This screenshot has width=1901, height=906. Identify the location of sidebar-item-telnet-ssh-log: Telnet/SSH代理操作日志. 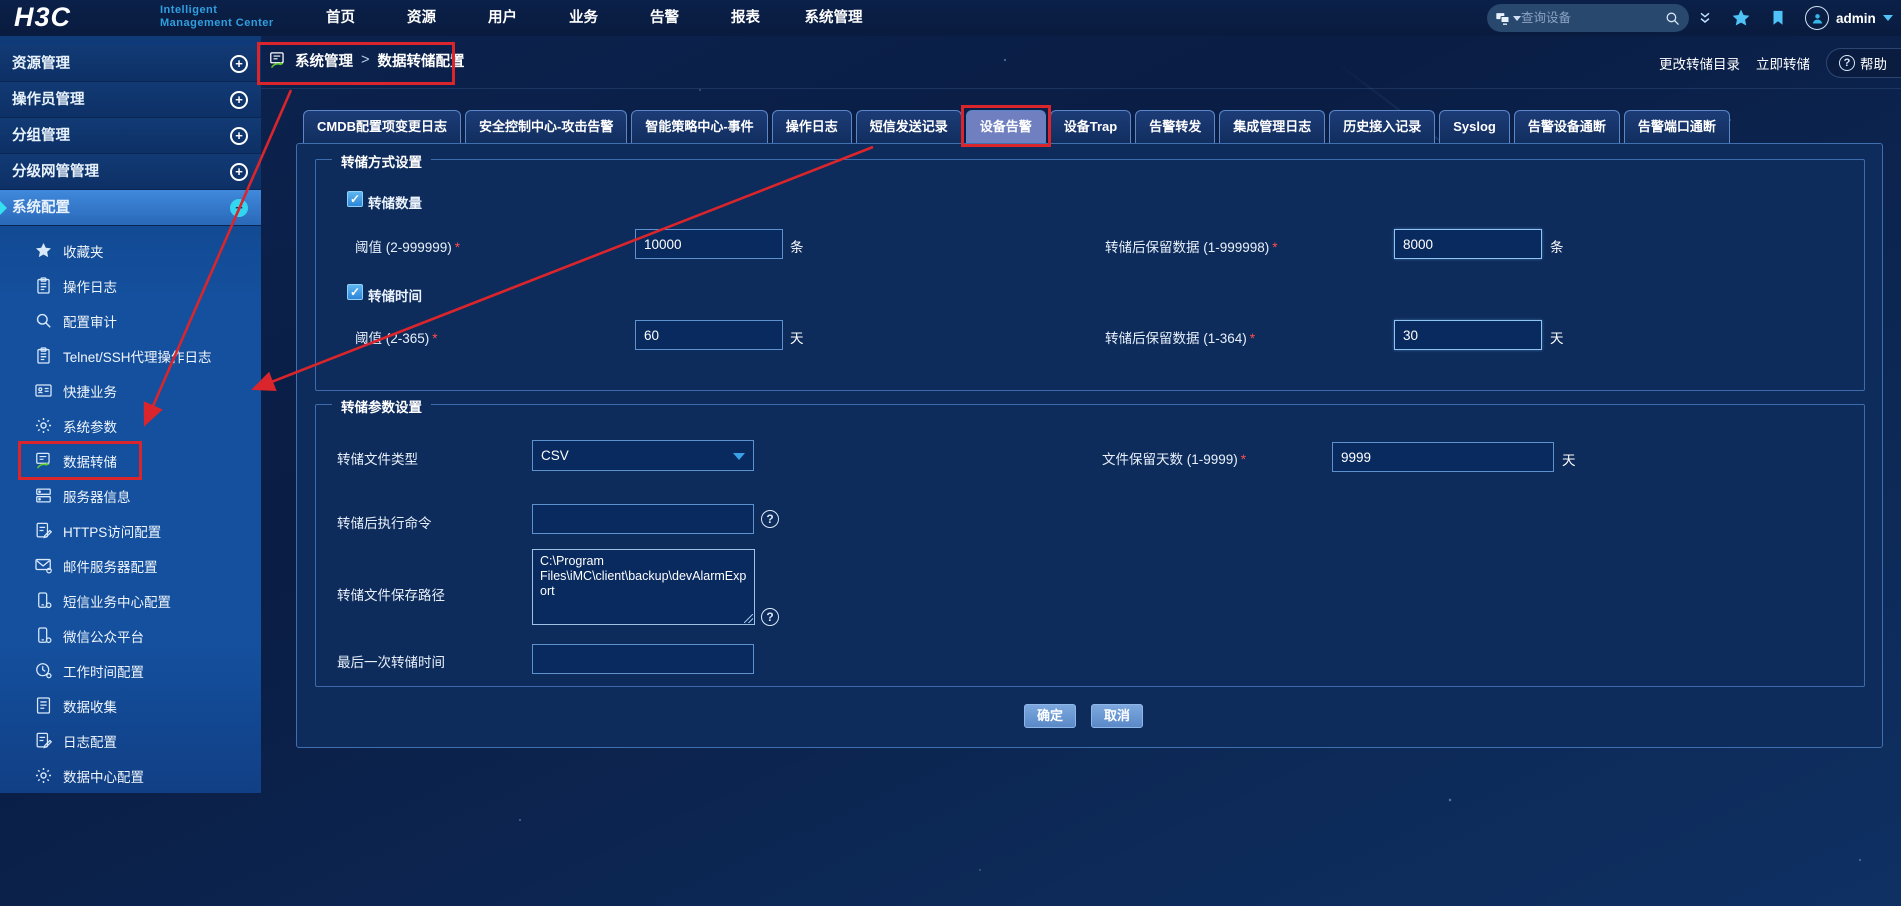
(130, 355).